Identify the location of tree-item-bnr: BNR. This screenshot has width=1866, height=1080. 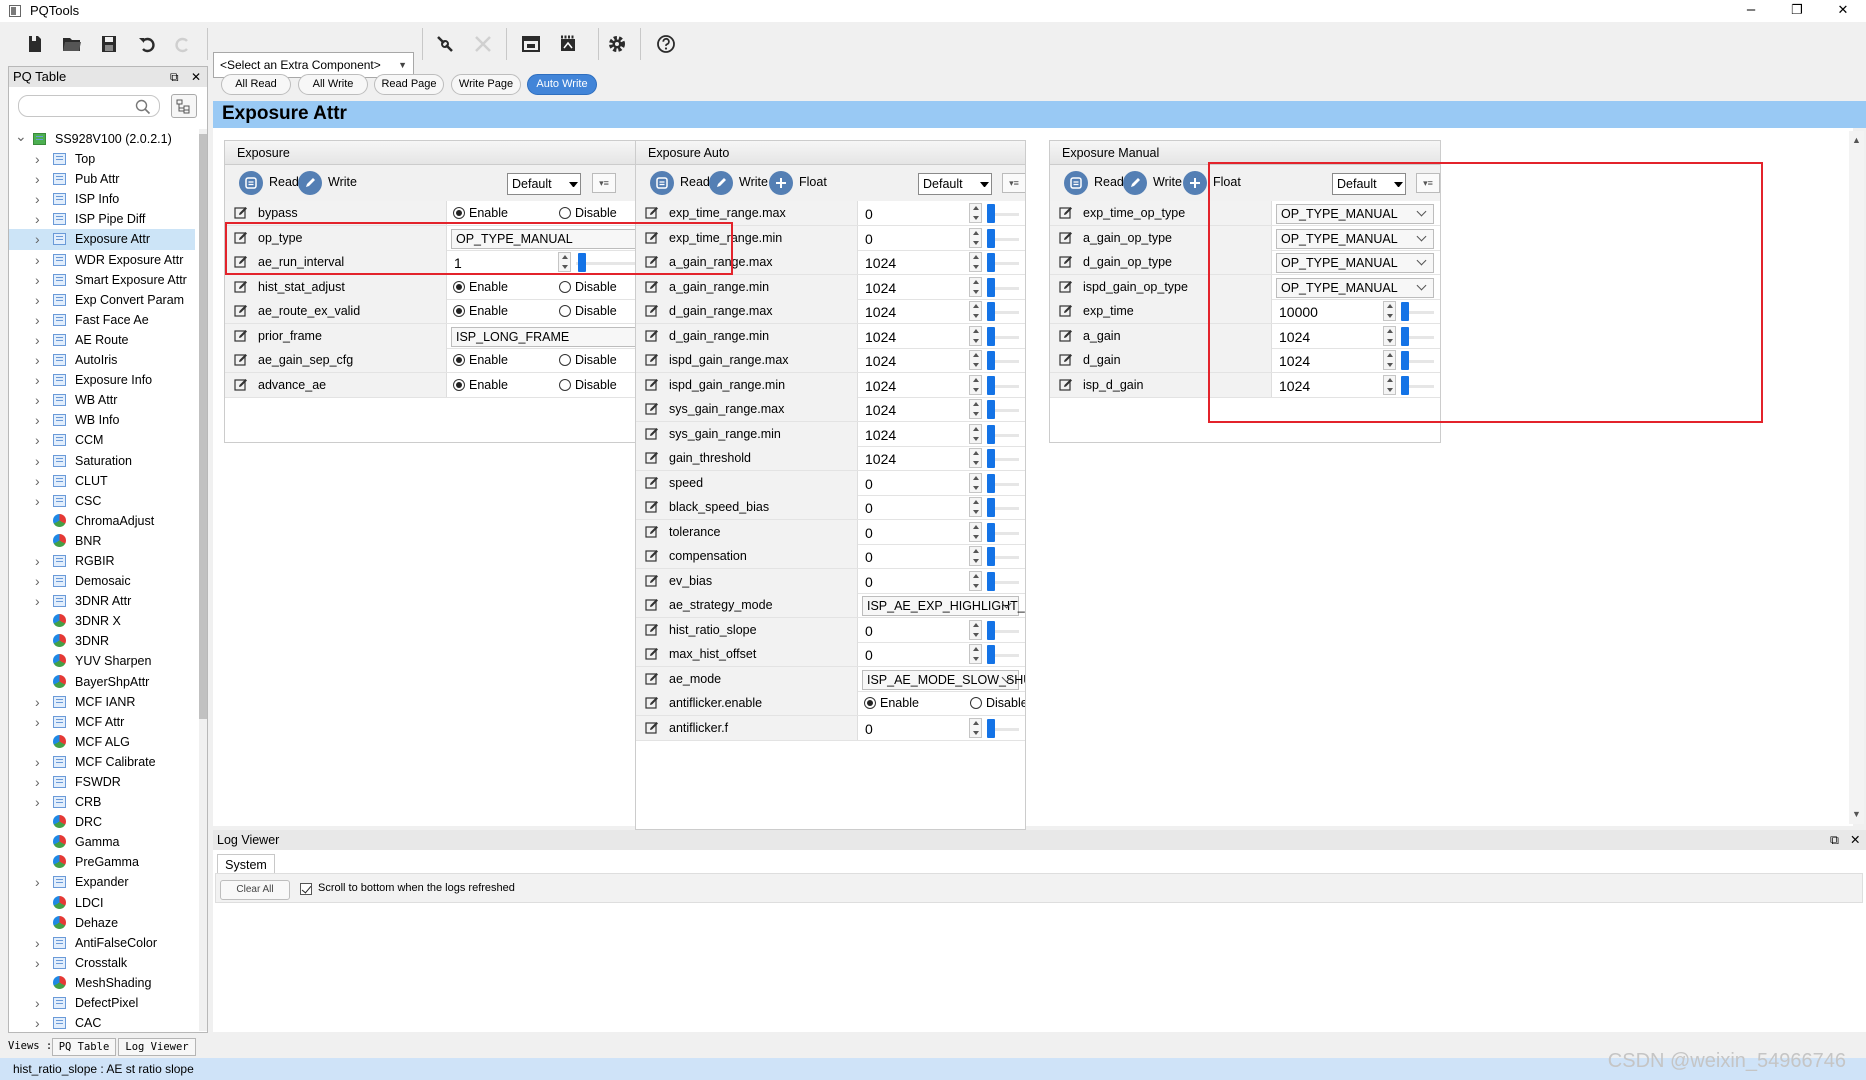
(102, 541).